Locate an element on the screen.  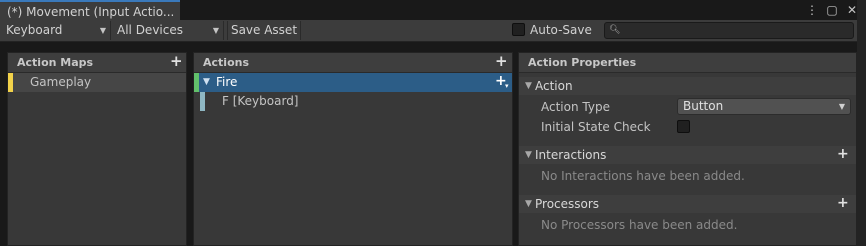
control-scheme-dropdown: Keyboard ▼ is located at coordinates (55, 30).